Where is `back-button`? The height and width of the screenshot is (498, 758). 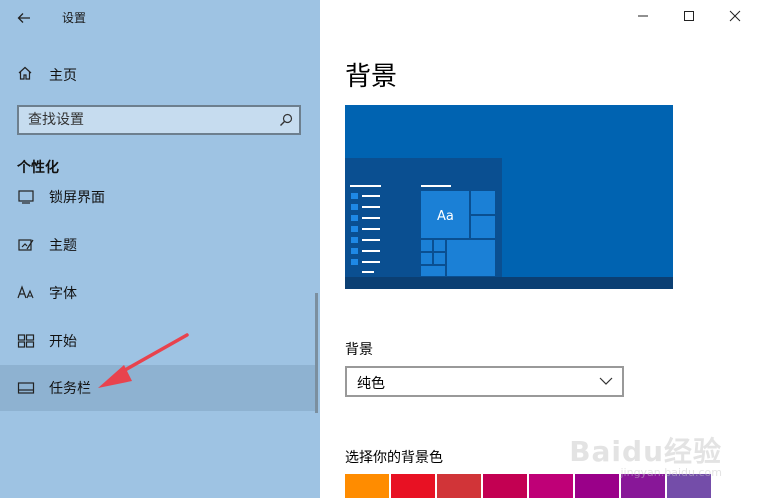
back-button is located at coordinates (24, 18).